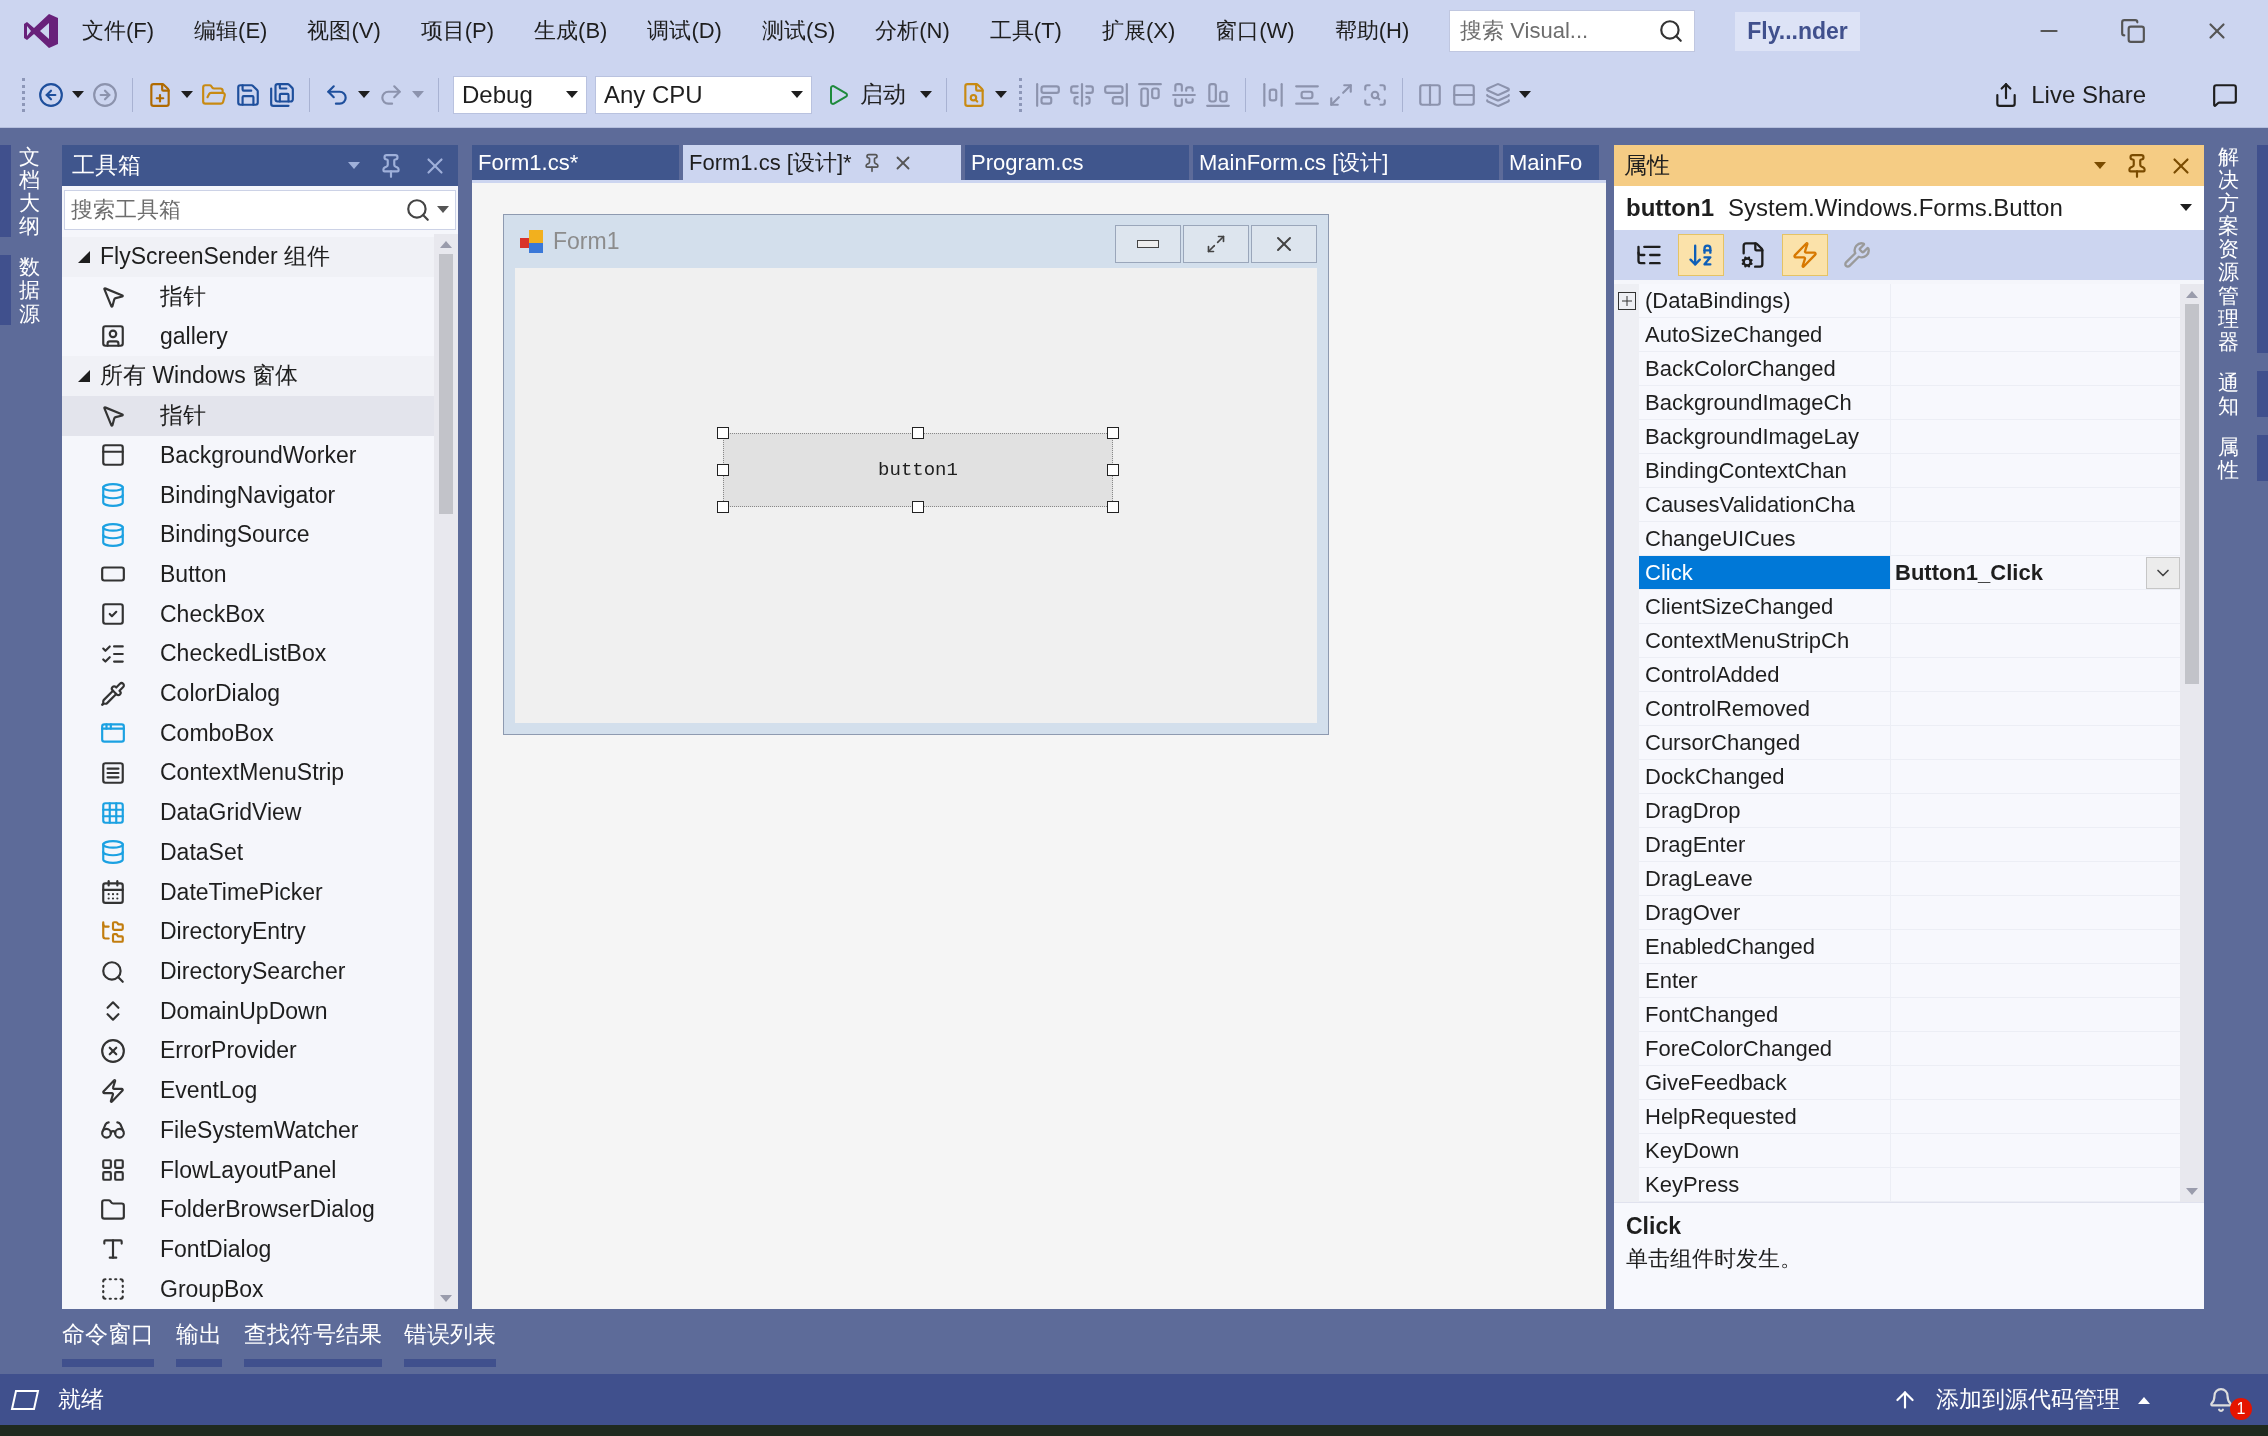  I want to click on menu-item: 帮助(H), so click(1372, 31).